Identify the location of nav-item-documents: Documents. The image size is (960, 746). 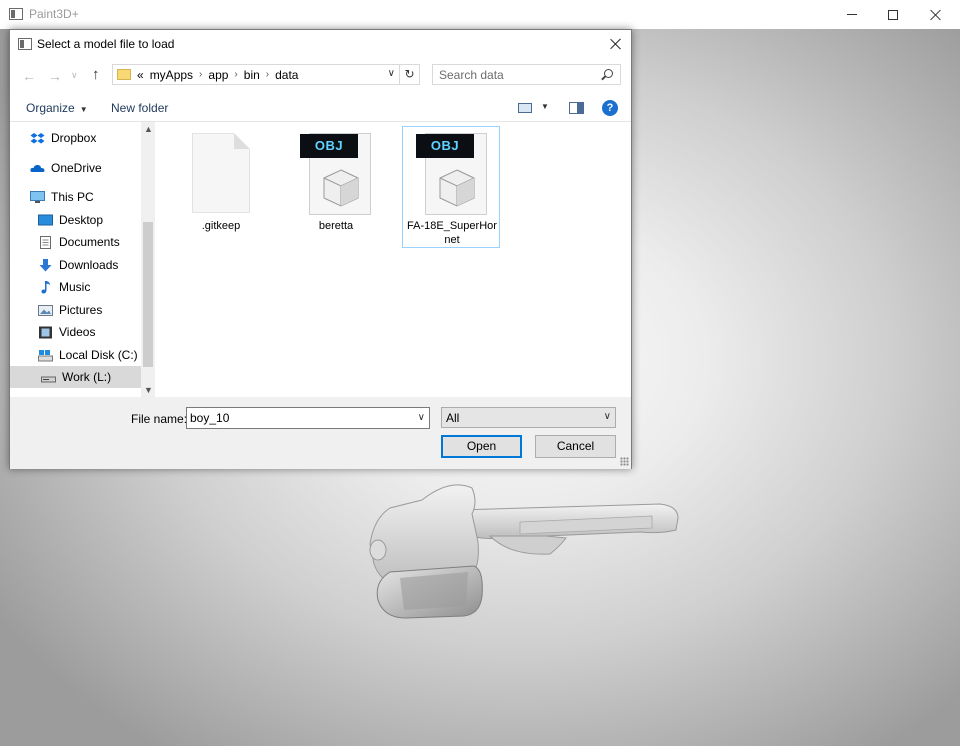
(88, 242).